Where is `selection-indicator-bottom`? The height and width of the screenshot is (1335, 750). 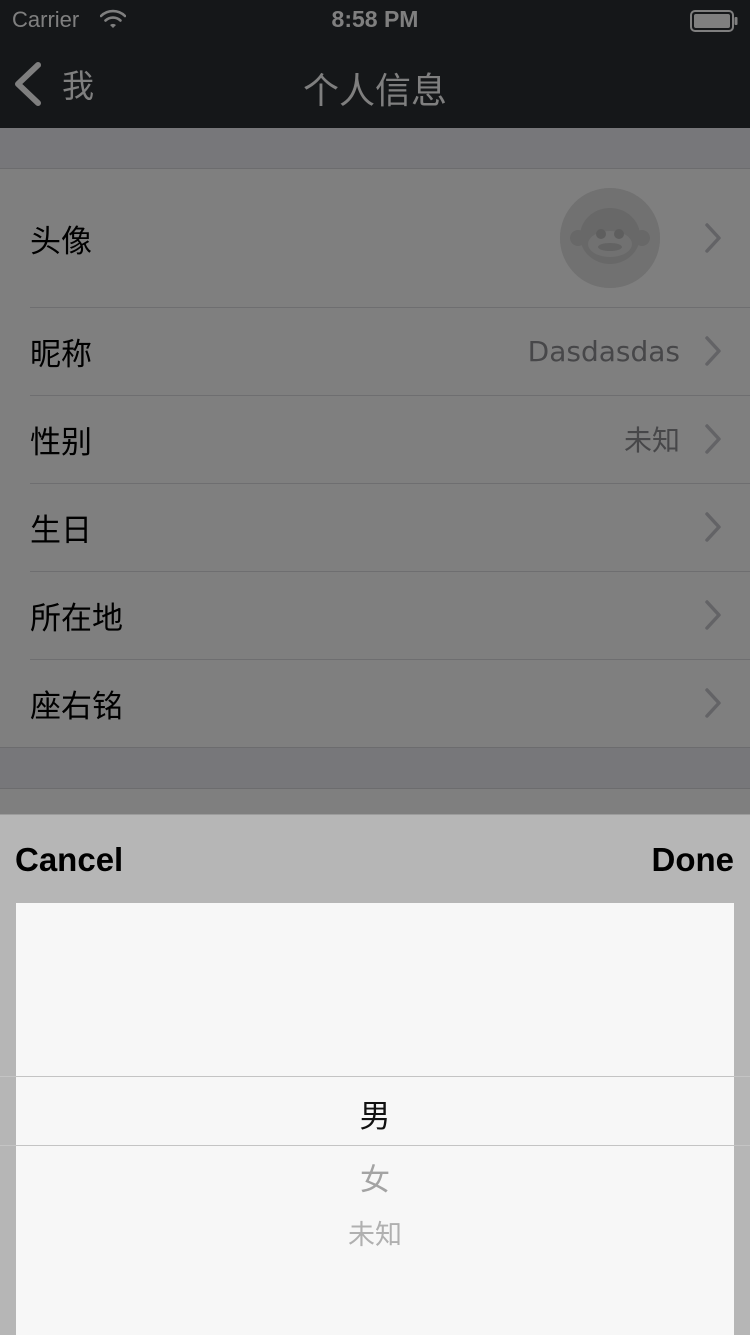
selection-indicator-bottom is located at coordinates (375, 1145).